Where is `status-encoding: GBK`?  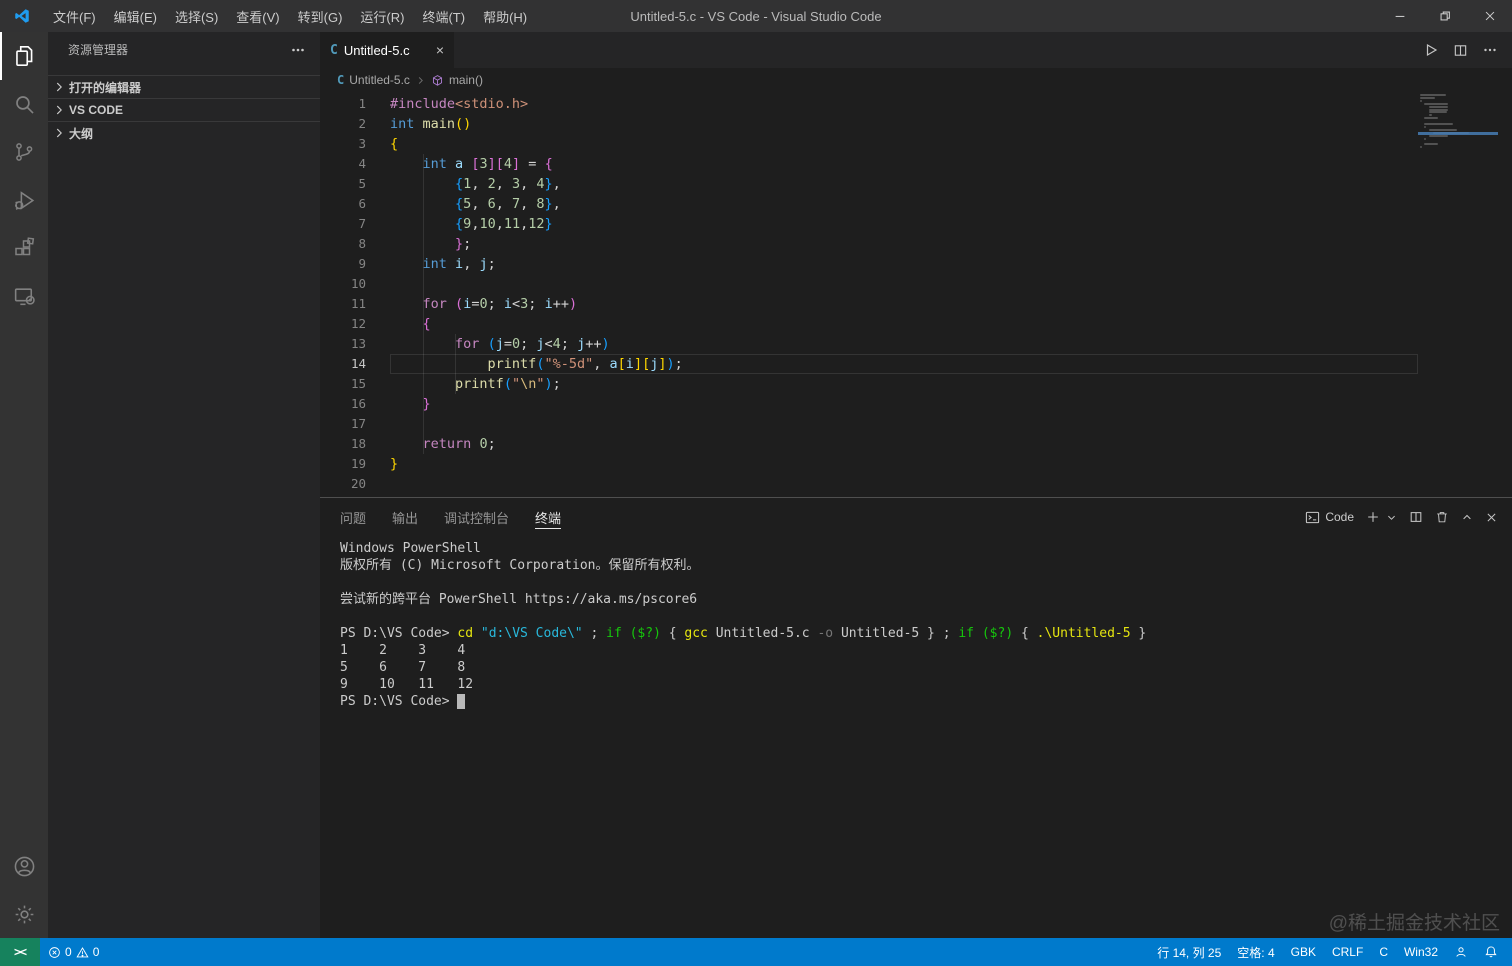 status-encoding: GBK is located at coordinates (1303, 952).